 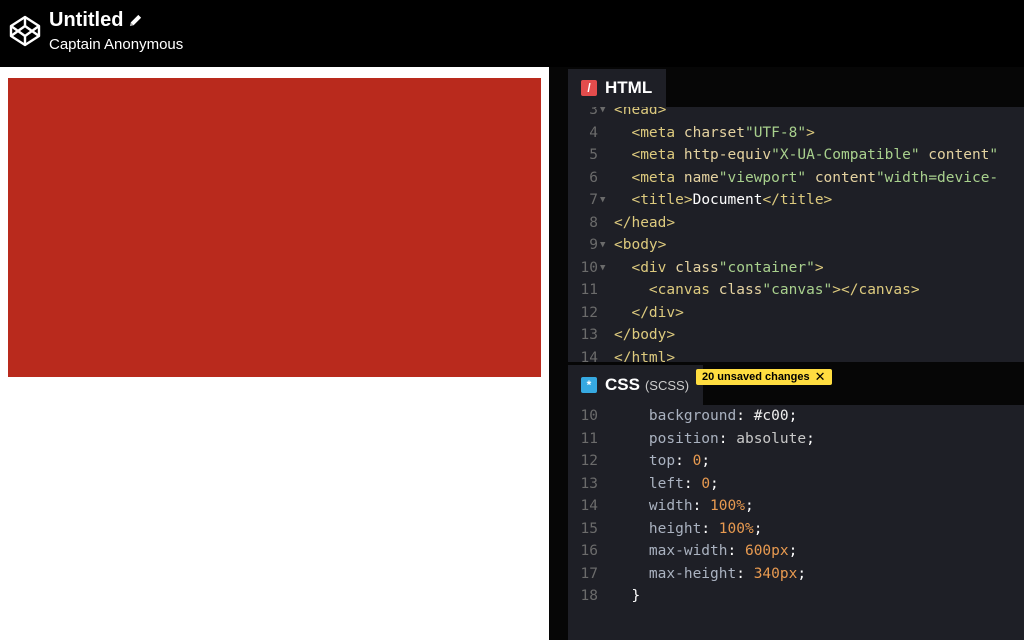 I want to click on css-code-line: 18 }, so click(x=796, y=596).